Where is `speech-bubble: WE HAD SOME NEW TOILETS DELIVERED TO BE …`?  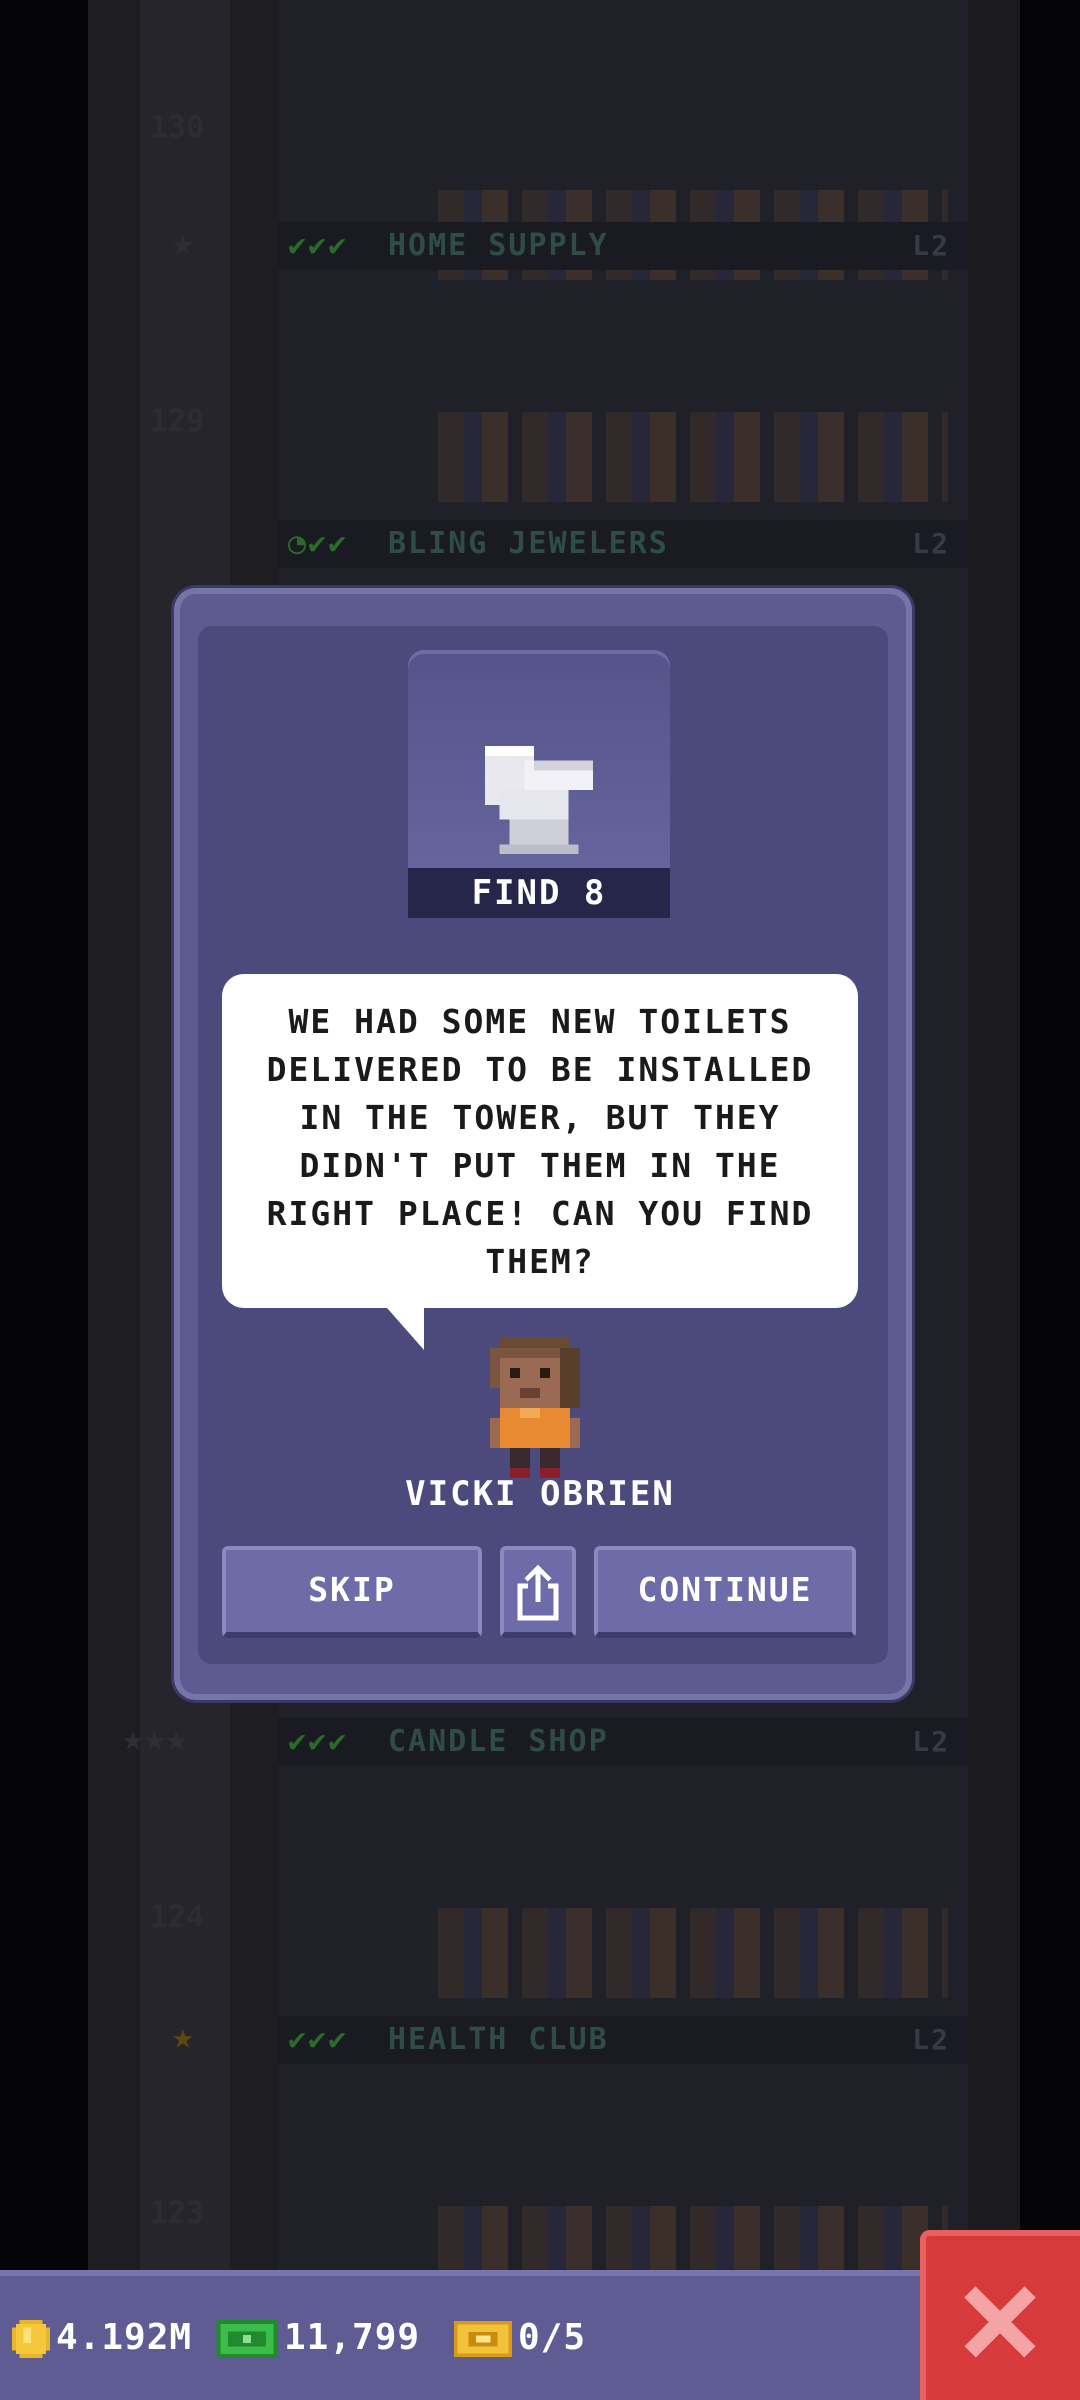
speech-bubble: WE HAD SOME NEW TOILETS DELIVERED TO BE … is located at coordinates (540, 1141).